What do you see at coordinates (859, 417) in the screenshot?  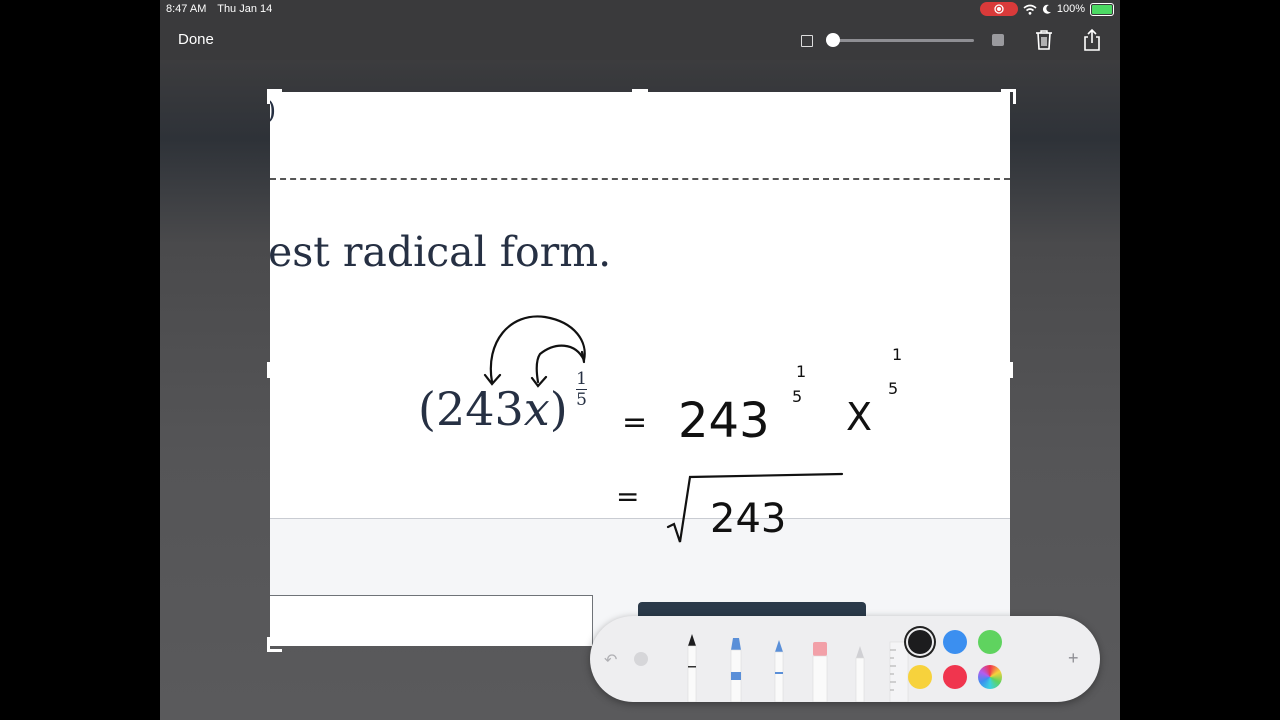 I see `handwritten-var: X` at bounding box center [859, 417].